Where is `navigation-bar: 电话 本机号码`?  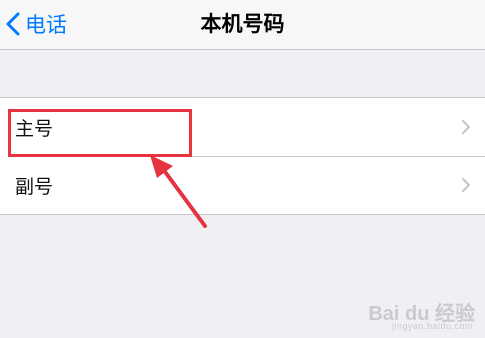 navigation-bar: 电话 本机号码 is located at coordinates (242, 25).